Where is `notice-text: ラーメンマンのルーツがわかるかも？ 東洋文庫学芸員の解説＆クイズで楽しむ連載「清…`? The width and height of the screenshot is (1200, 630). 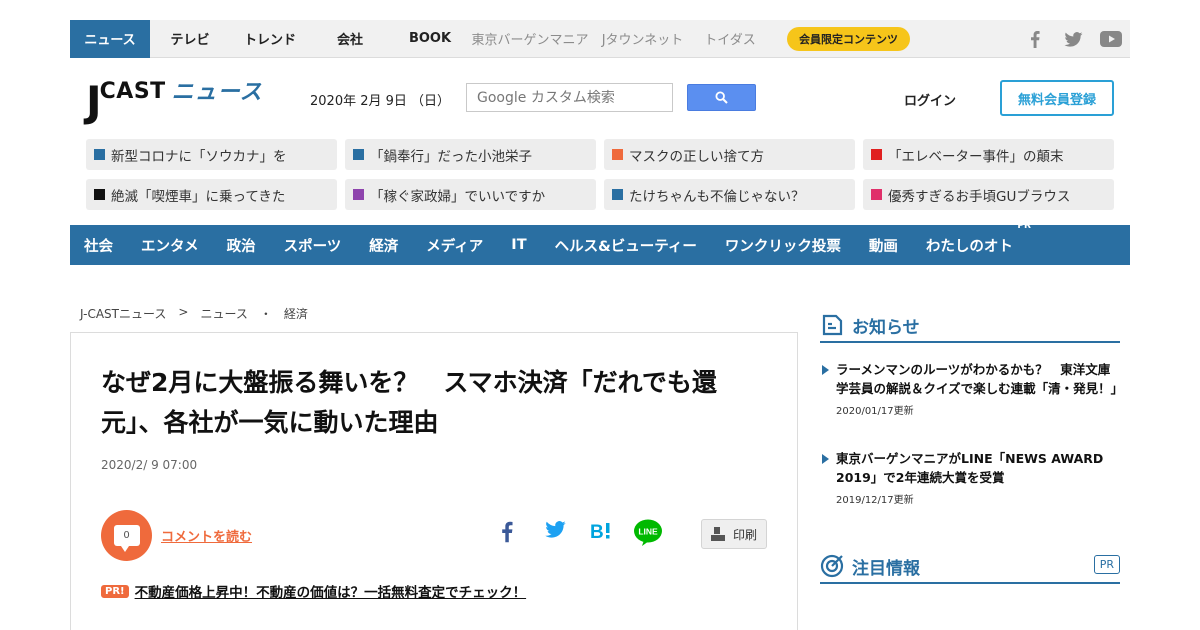 notice-text: ラーメンマンのルーツがわかるかも？ 東洋文庫学芸員の解説＆クイズで楽しむ連載「清… is located at coordinates (980, 379).